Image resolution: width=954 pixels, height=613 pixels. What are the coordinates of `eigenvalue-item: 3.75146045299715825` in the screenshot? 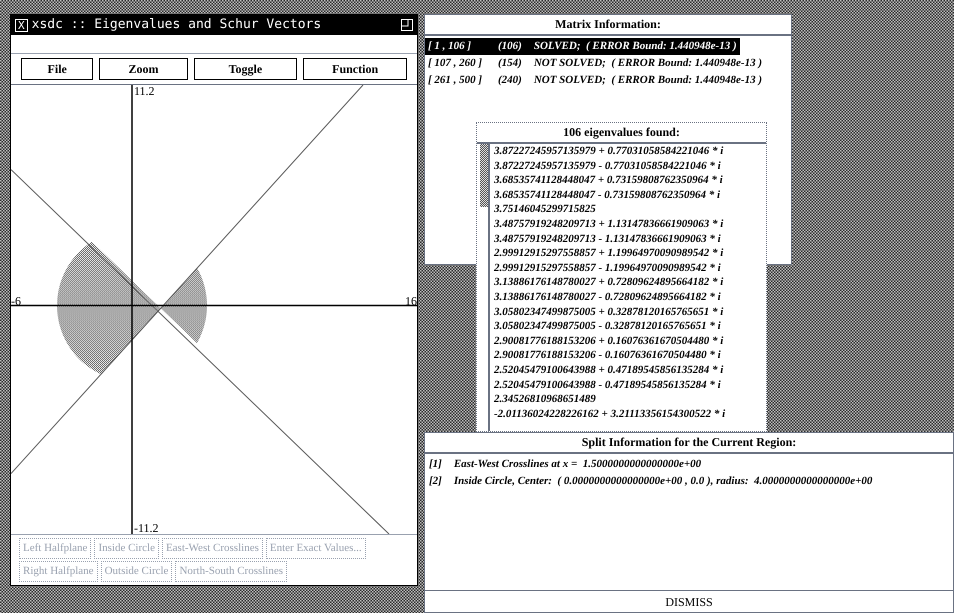 It's located at (610, 209).